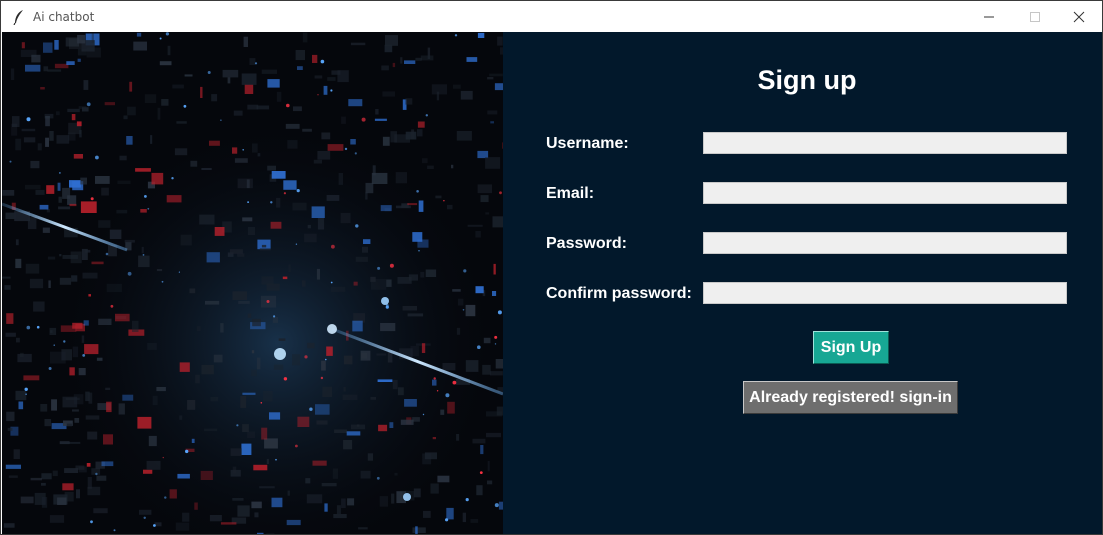 This screenshot has height=535, width=1103. Describe the element at coordinates (850, 397) in the screenshot. I see `signin-button: Already registered! sign-in` at that location.